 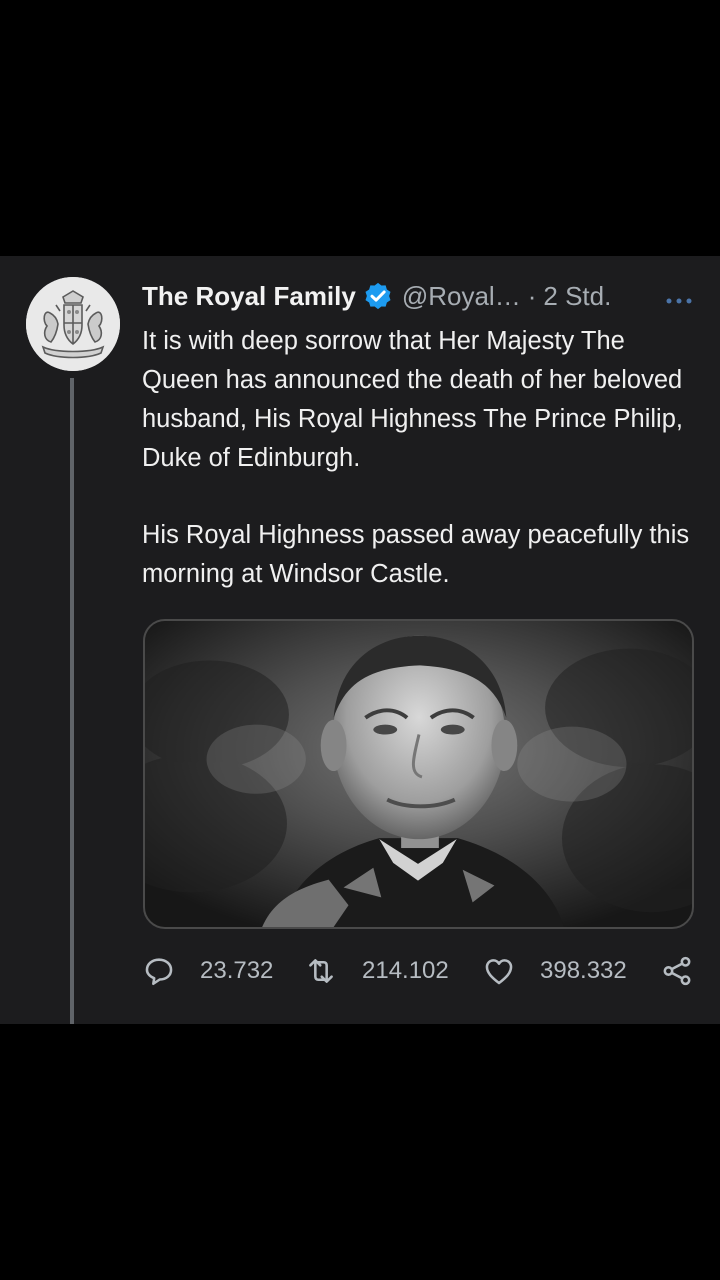 I want to click on tweet-header: The Royal Family @Royal… · 2 Std., so click(x=422, y=296).